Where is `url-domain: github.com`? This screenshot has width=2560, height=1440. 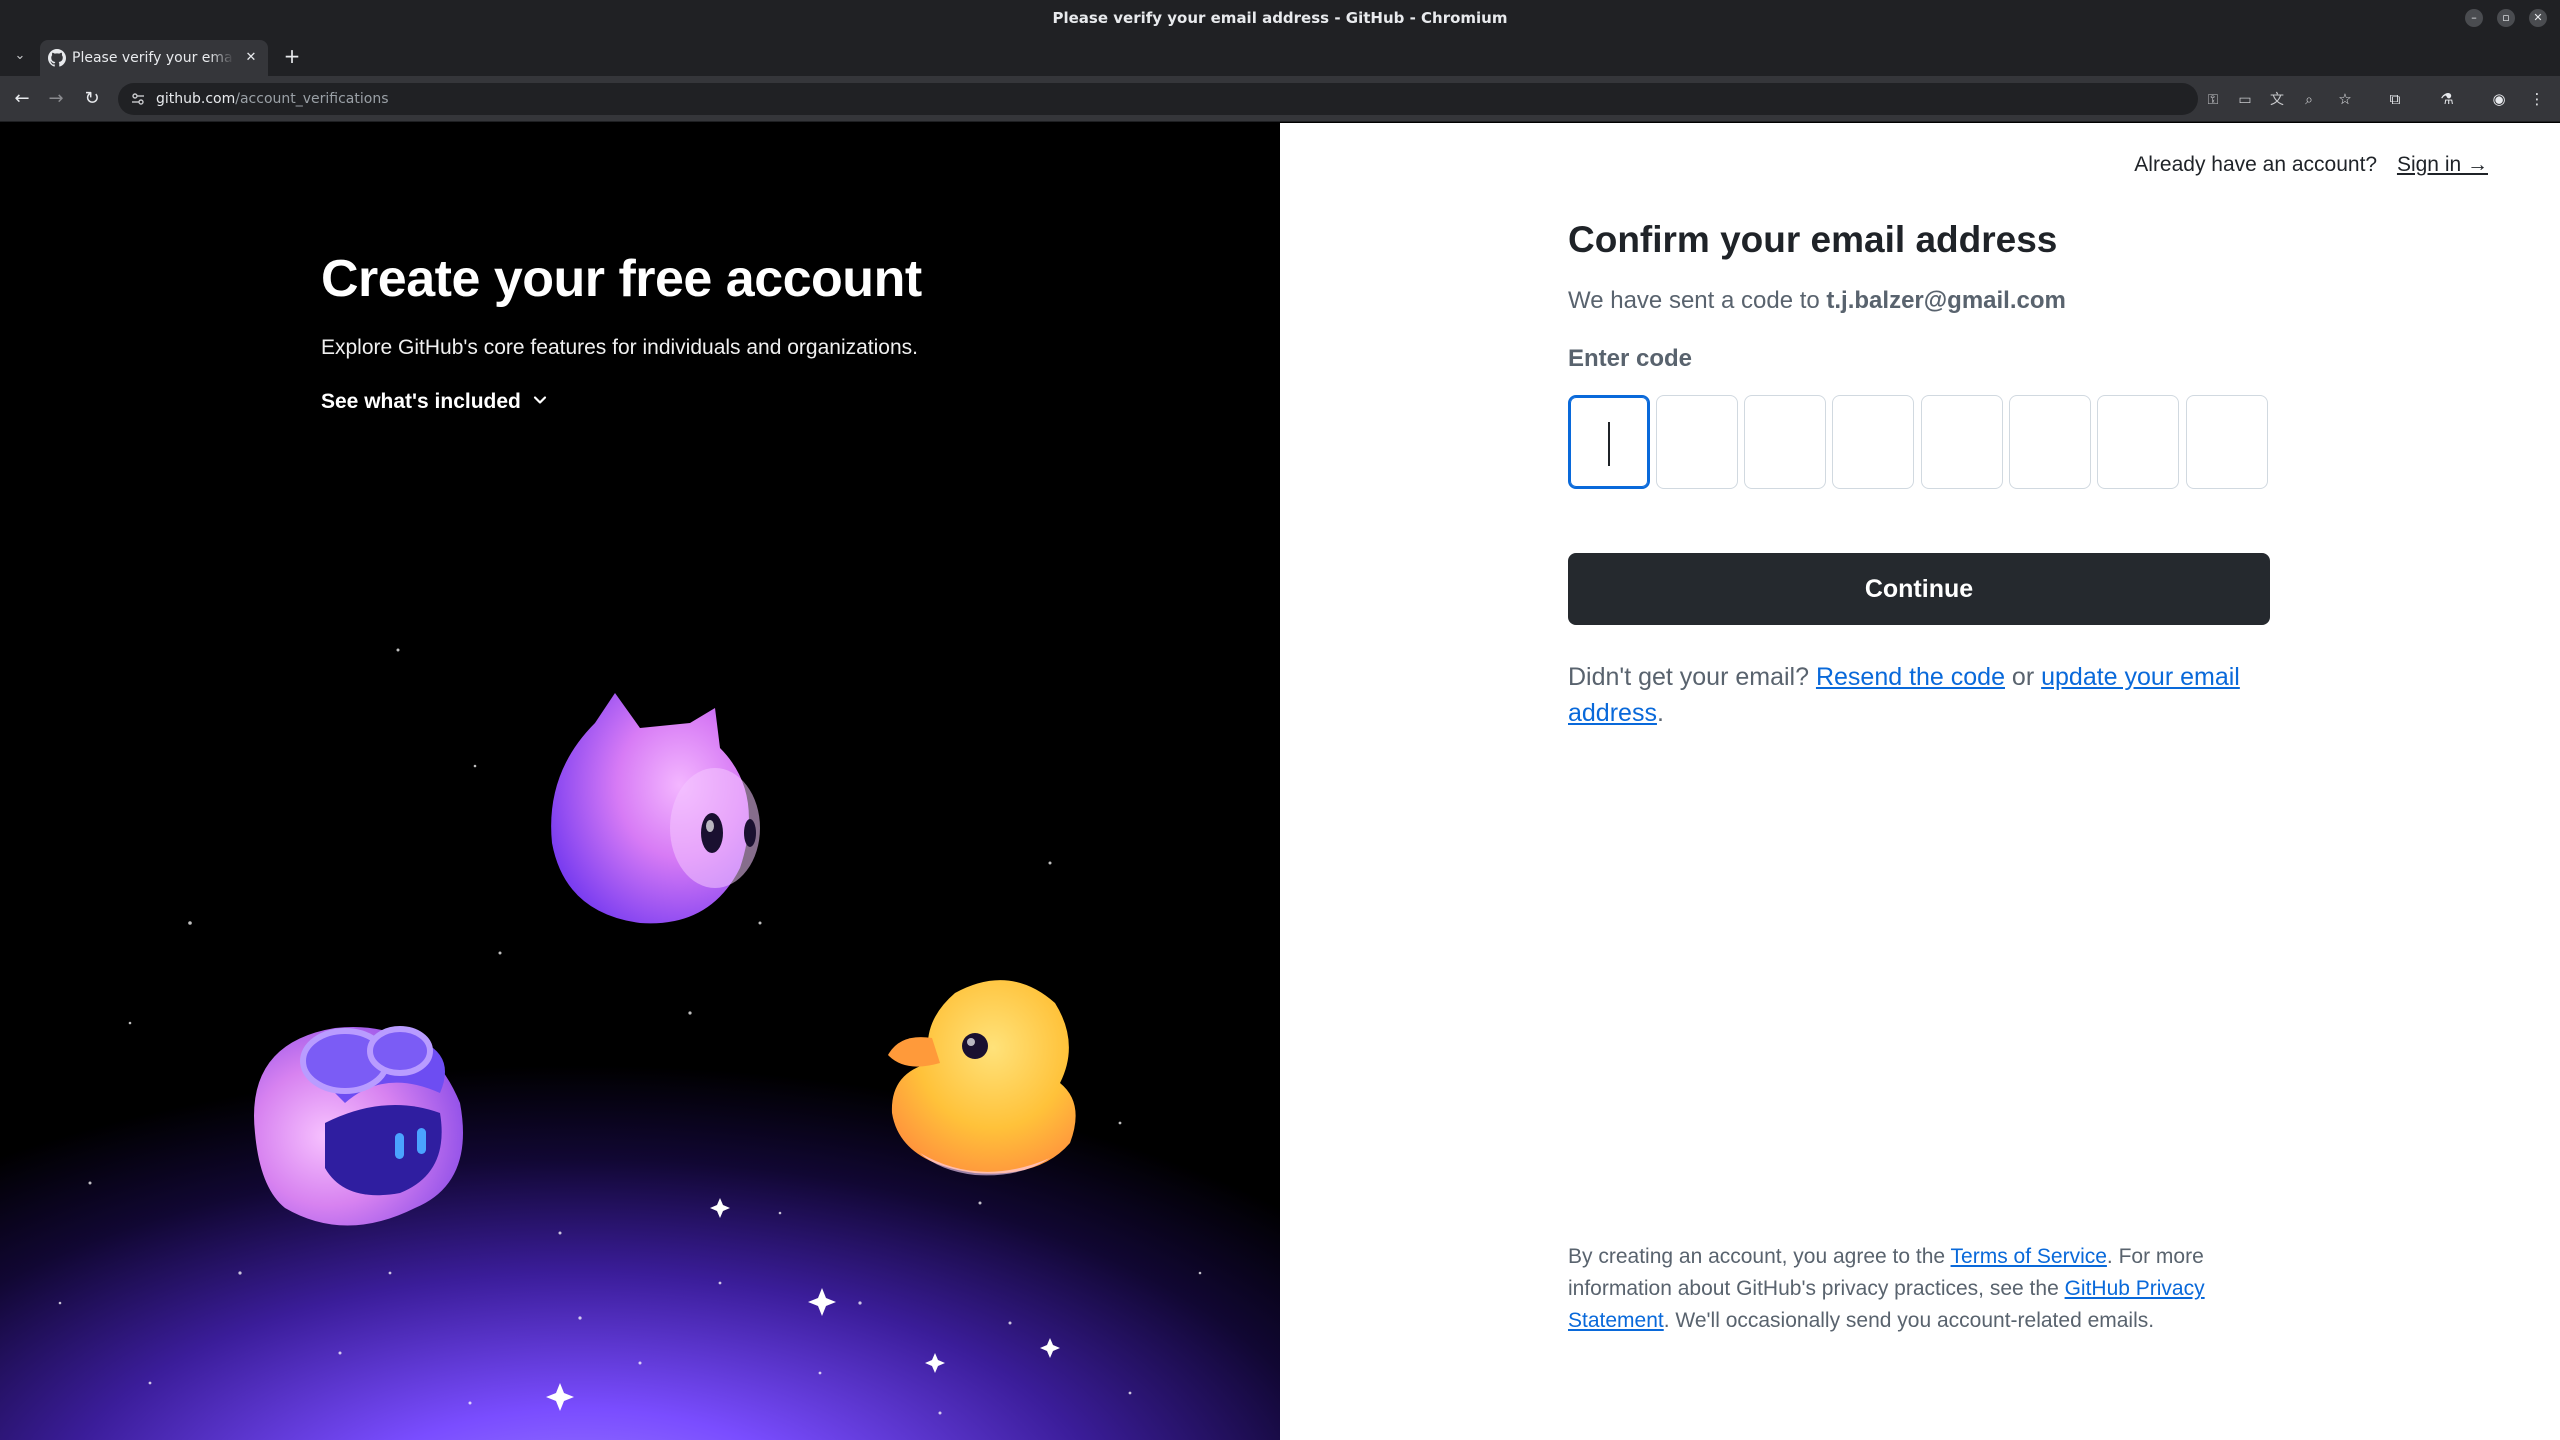 url-domain: github.com is located at coordinates (196, 99).